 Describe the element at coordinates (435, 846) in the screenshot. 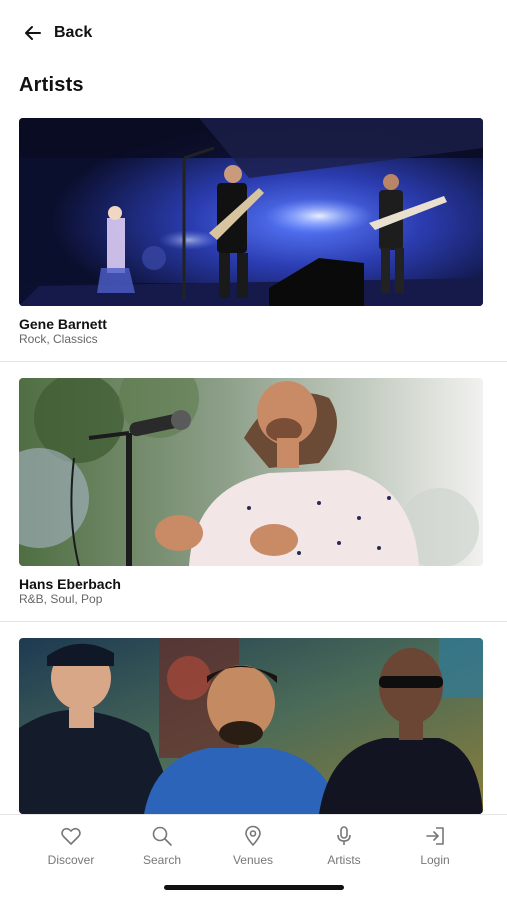

I see `tab-login: Login` at that location.